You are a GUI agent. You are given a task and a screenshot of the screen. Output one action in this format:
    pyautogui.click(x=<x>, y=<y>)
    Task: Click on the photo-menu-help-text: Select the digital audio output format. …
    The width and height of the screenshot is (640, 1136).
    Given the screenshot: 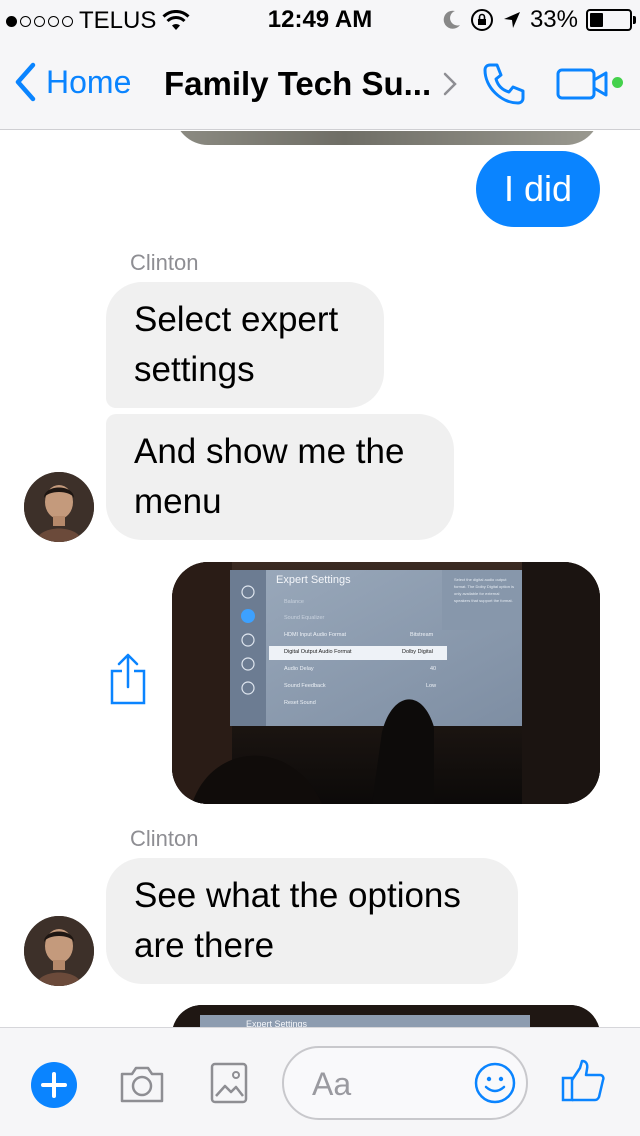 What is the action you would take?
    pyautogui.click(x=484, y=590)
    